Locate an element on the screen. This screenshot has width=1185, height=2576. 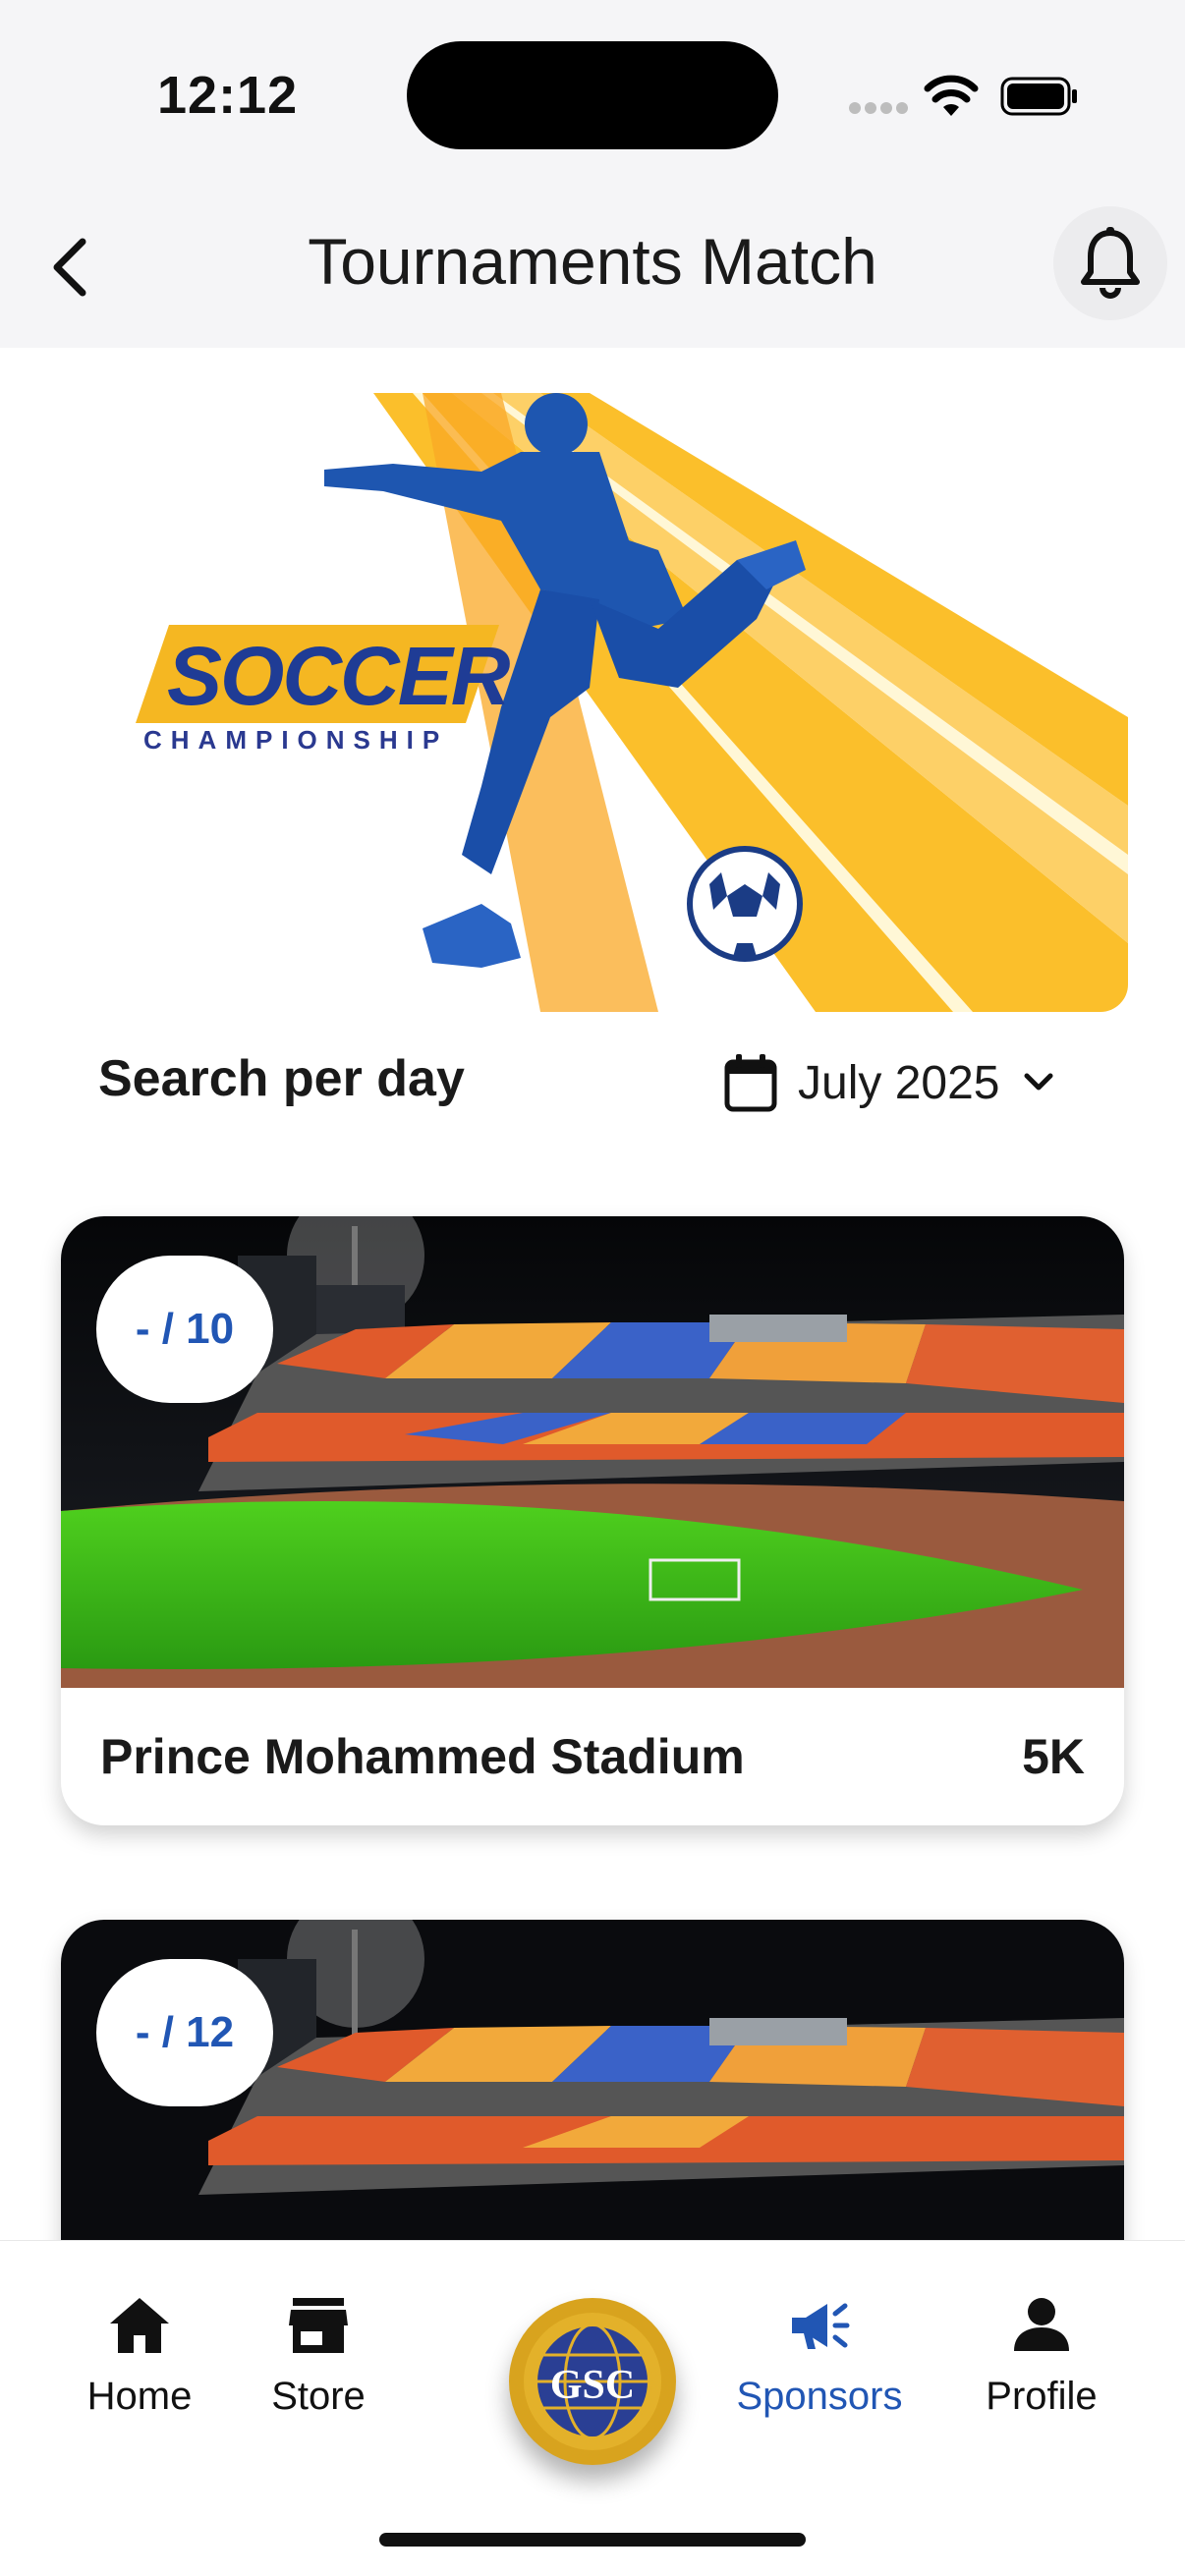
home-indicator is located at coordinates (592, 2540).